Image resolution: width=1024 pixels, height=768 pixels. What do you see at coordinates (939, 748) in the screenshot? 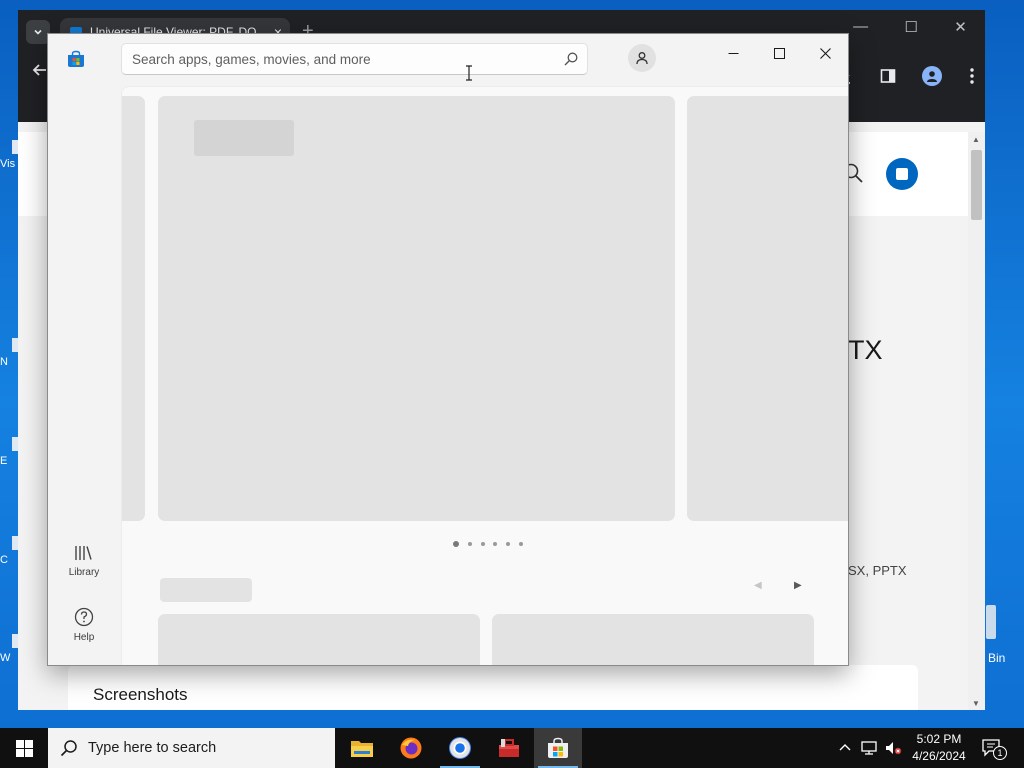
I see `clock: 5:02 PM 4/26/2024` at bounding box center [939, 748].